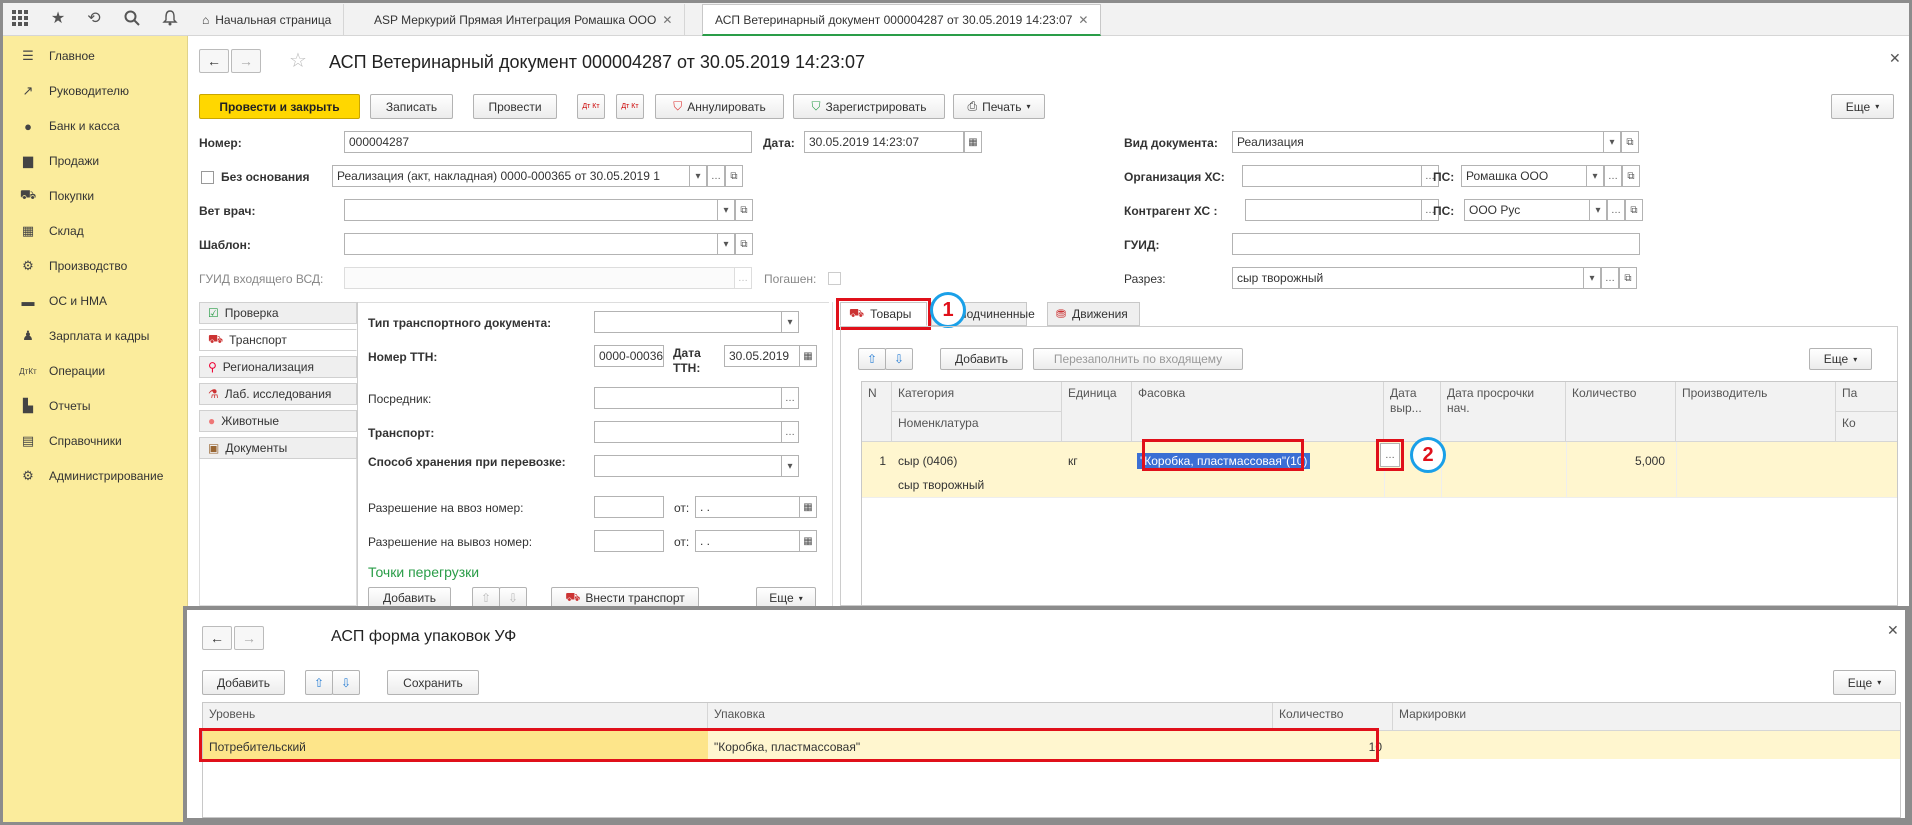 This screenshot has width=1912, height=825. I want to click on dt-kt-button: Дт Кт, so click(591, 106).